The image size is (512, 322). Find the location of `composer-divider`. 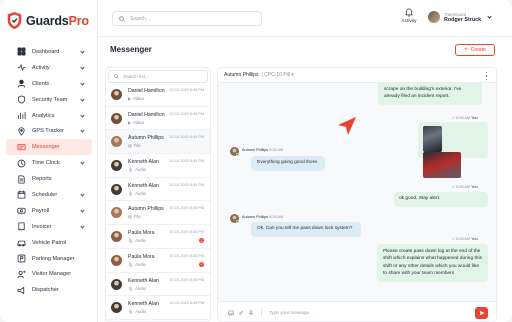

composer-divider is located at coordinates (261, 312).